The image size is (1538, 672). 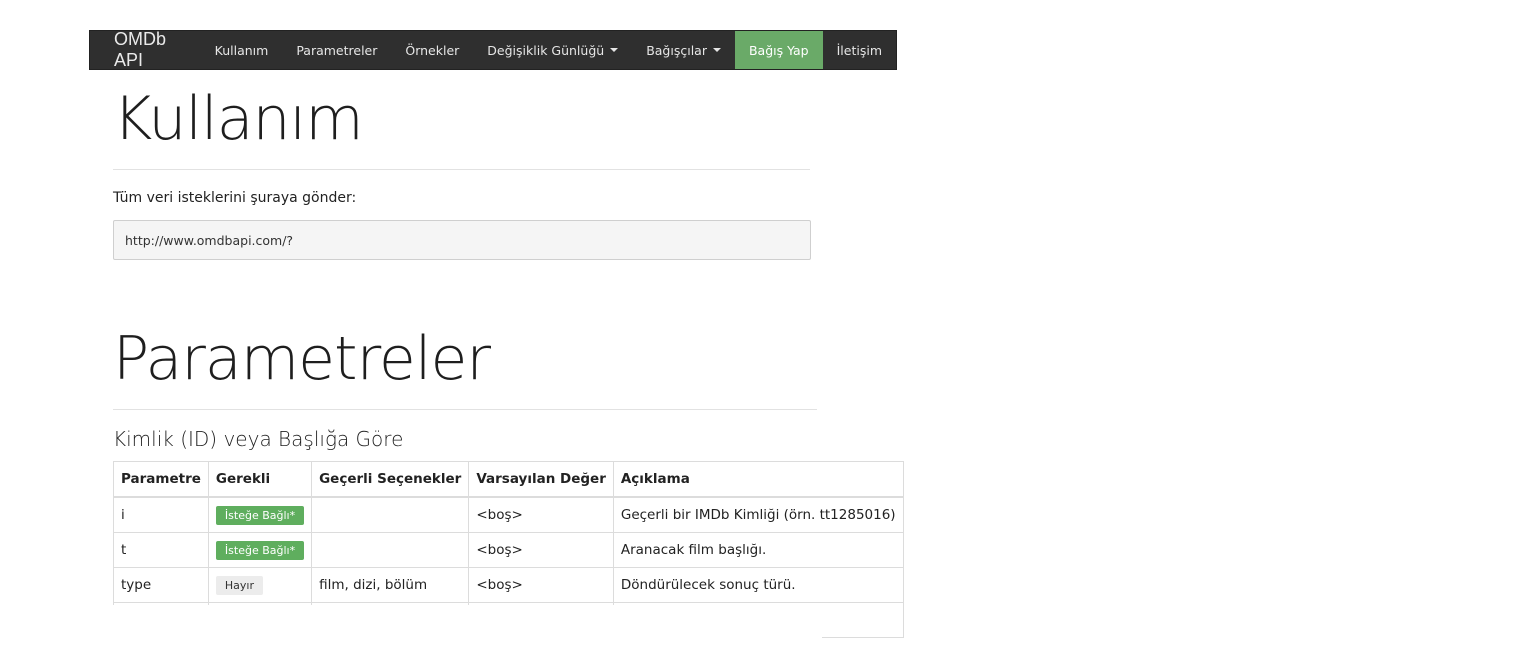 I want to click on nav-item-label: Örnekler, so click(x=432, y=50).